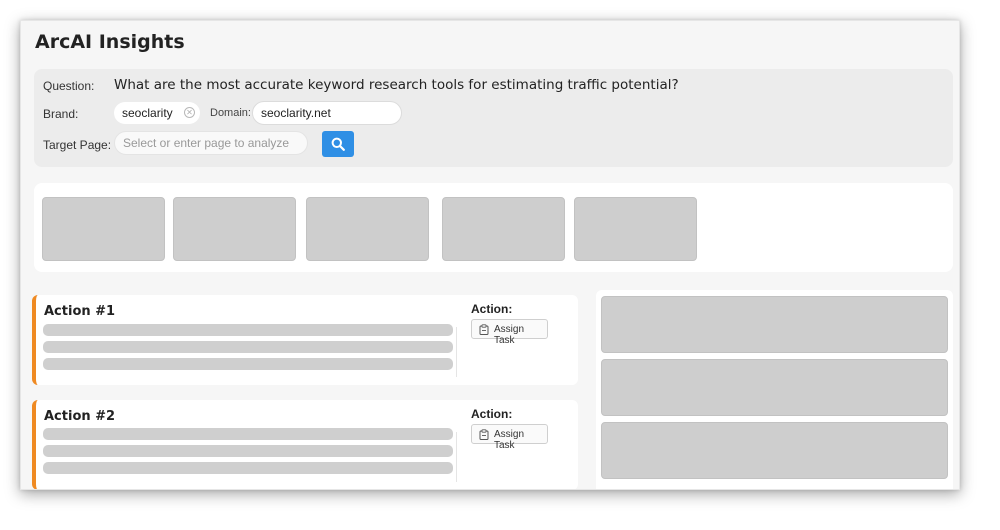 The image size is (1000, 530). What do you see at coordinates (230, 113) in the screenshot?
I see `domain-label: Domain:` at bounding box center [230, 113].